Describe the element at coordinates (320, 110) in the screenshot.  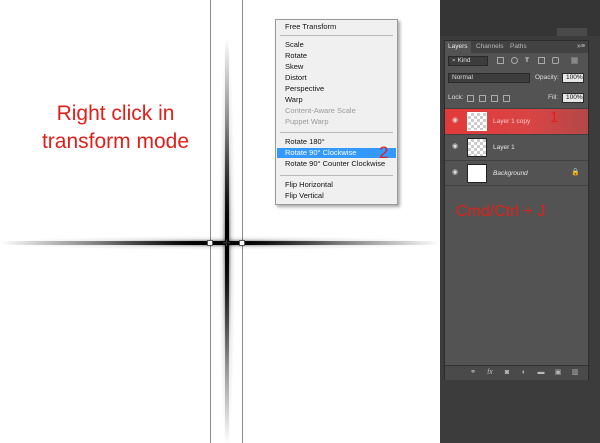
I see `menu-item-content-aware-scale: Content-Aware Scale` at that location.